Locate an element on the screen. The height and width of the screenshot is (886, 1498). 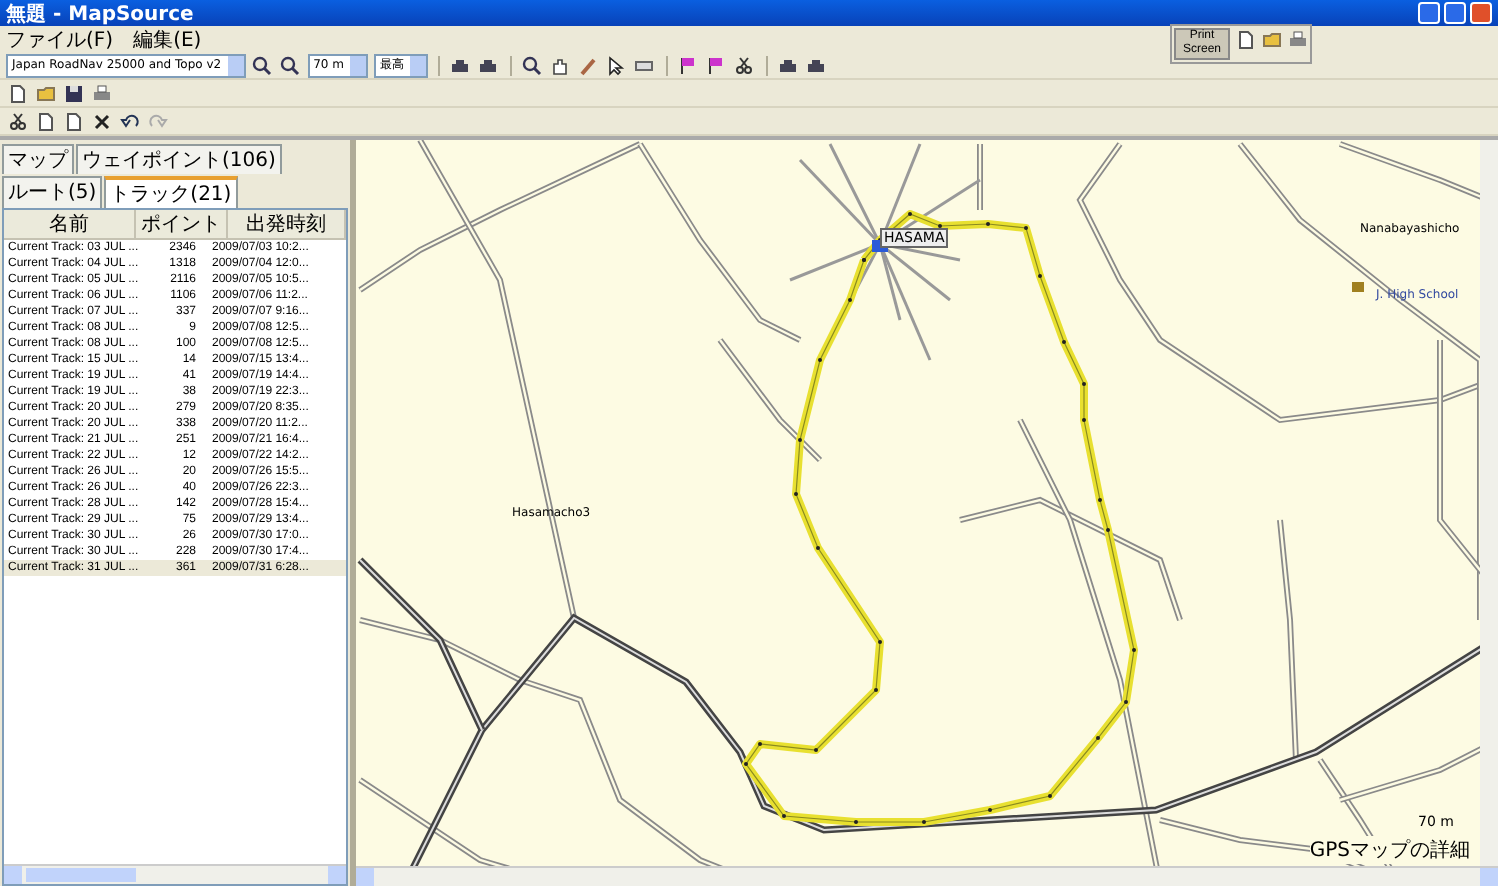
column-header: 出発時刻 is located at coordinates (287, 224).